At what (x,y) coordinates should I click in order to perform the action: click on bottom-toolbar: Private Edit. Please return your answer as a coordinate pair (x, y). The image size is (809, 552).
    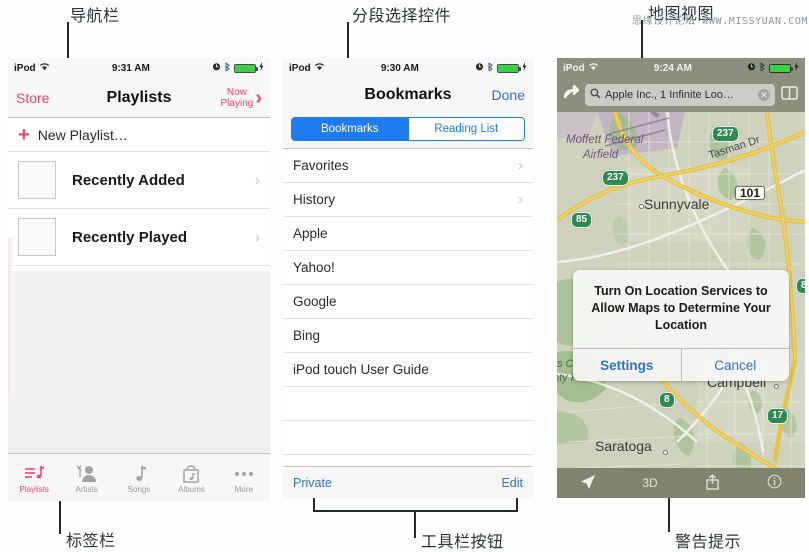
    Looking at the image, I should click on (408, 482).